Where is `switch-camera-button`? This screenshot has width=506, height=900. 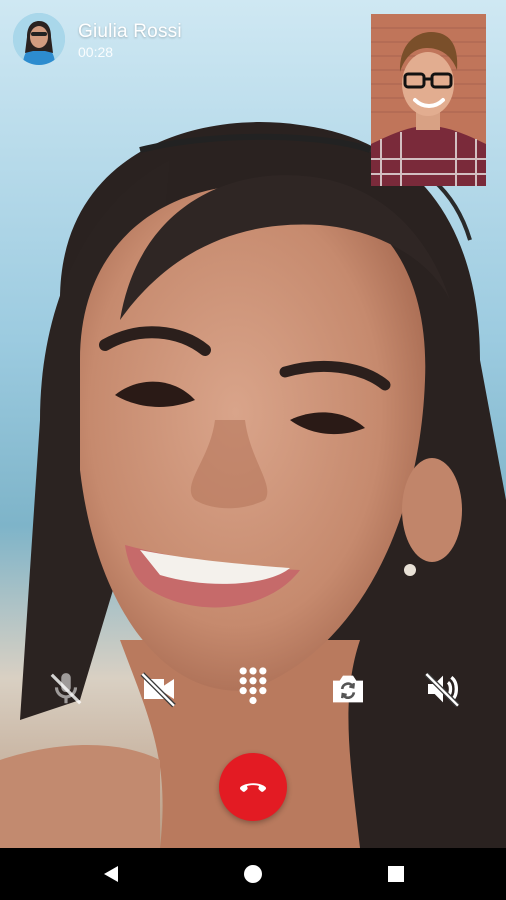 switch-camera-button is located at coordinates (348, 689).